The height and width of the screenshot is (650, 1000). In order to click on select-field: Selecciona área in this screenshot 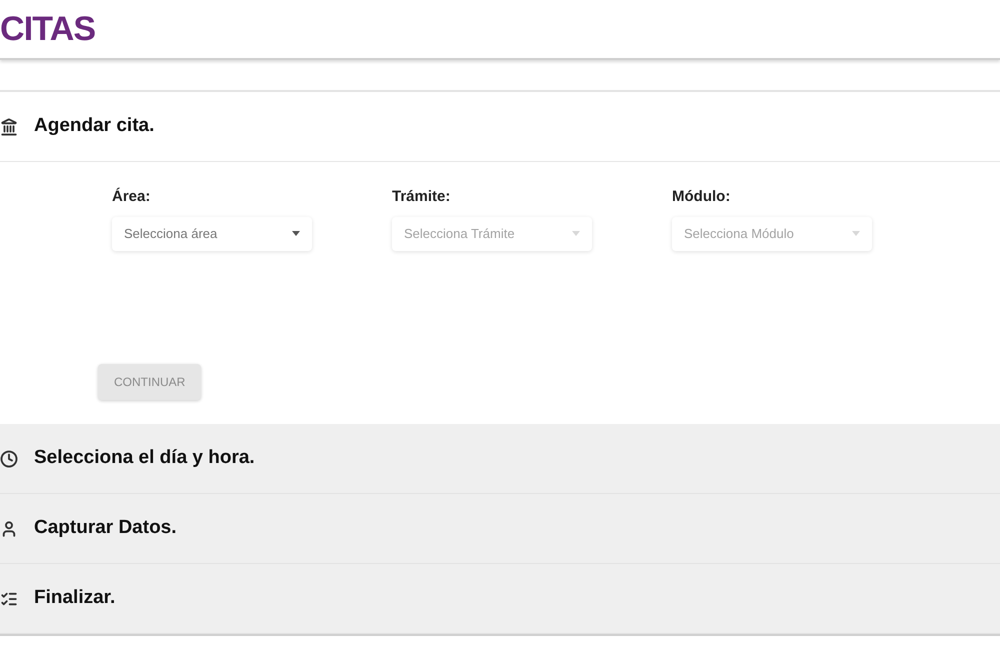, I will do `click(212, 233)`.